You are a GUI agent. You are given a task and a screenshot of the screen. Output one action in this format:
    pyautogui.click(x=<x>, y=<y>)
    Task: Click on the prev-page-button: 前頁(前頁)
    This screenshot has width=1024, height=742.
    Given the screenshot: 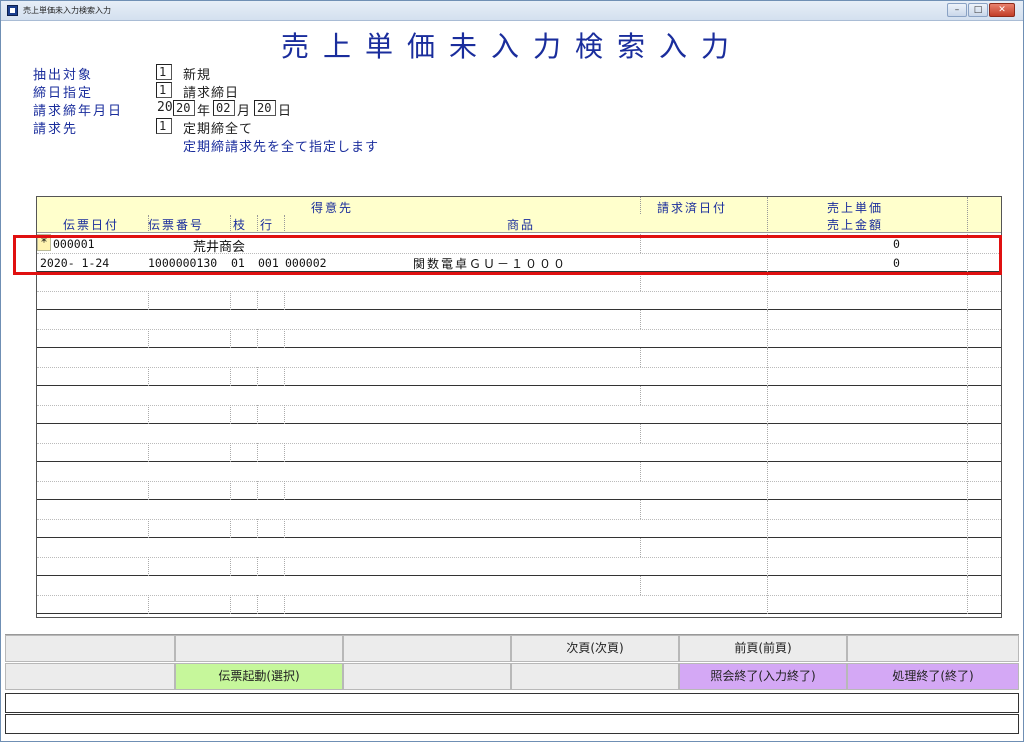 What is the action you would take?
    pyautogui.click(x=763, y=648)
    